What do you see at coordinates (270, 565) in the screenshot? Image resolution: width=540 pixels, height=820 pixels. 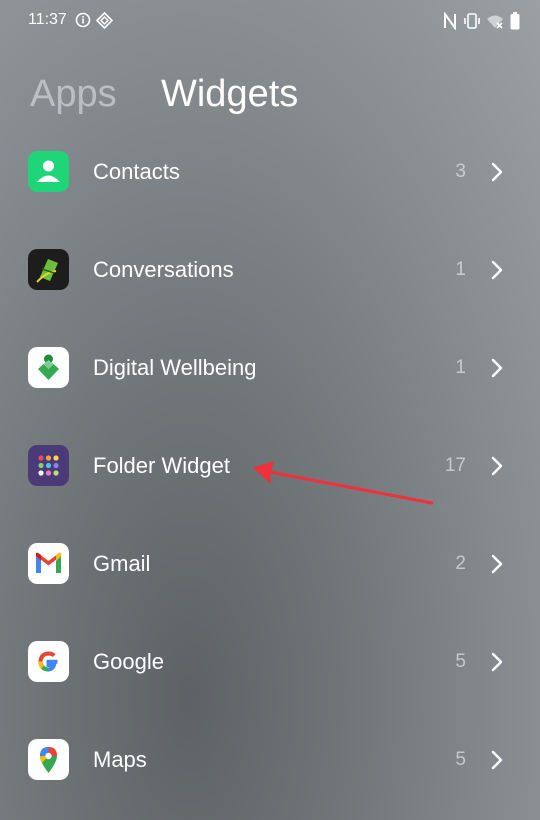 I see `list-item-gmail: Gmail 2` at bounding box center [270, 565].